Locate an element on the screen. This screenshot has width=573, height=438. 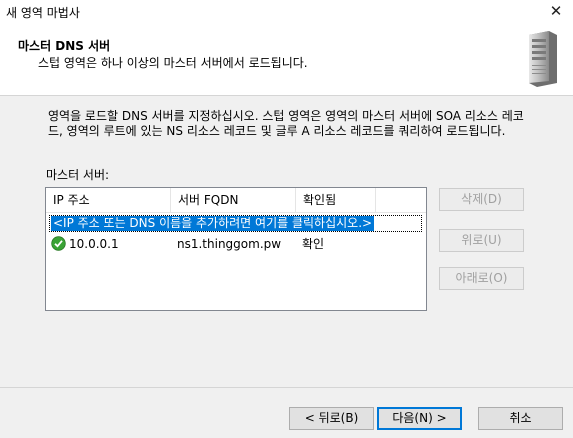
list-header: IP 주소 서버 FQDN 확인됨 is located at coordinates (236, 200).